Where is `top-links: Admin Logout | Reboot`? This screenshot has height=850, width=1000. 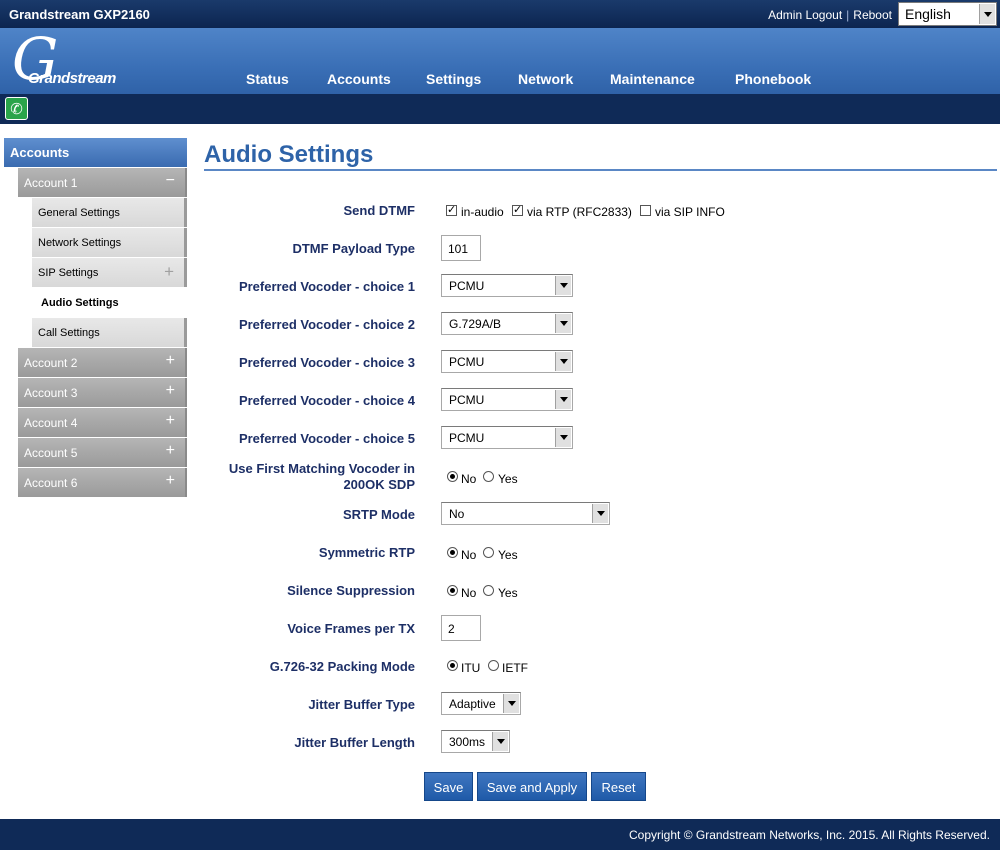 top-links: Admin Logout | Reboot is located at coordinates (830, 15).